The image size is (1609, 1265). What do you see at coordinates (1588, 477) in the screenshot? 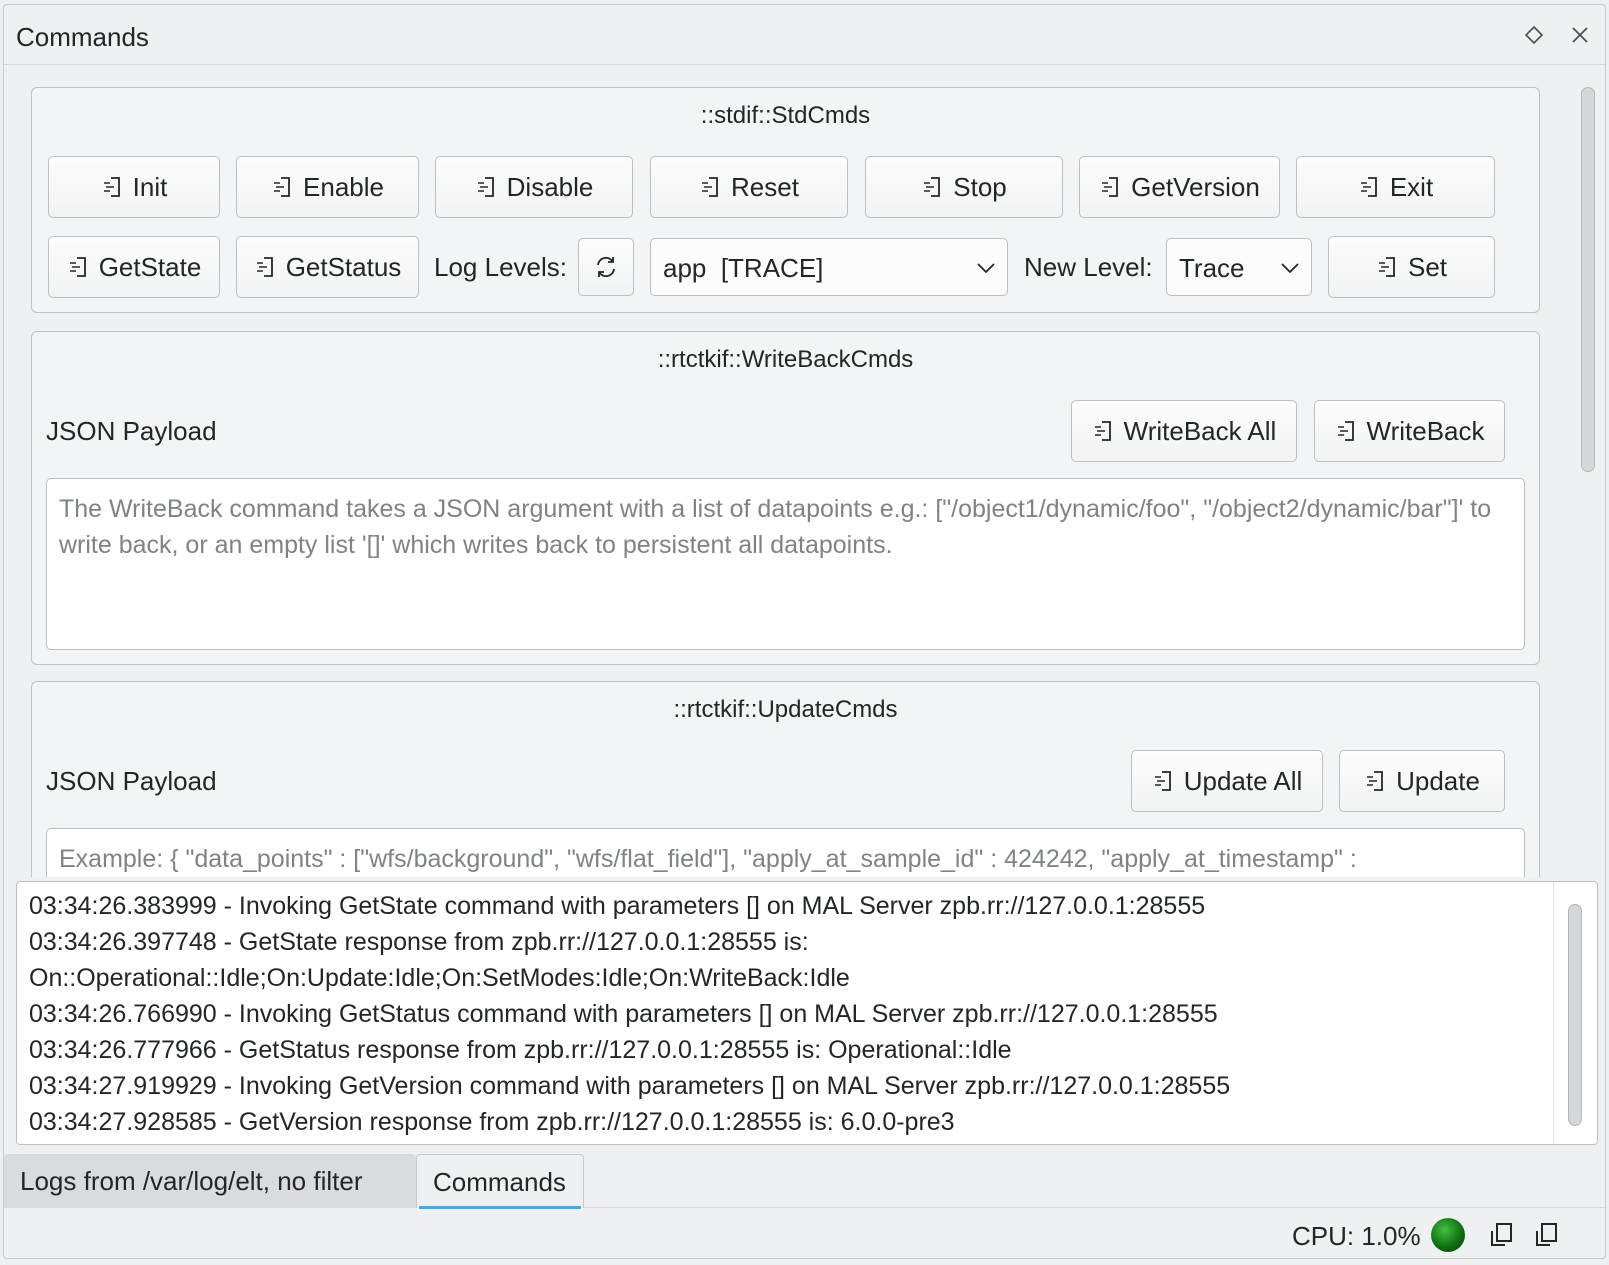
I see `panel-scrollbar` at bounding box center [1588, 477].